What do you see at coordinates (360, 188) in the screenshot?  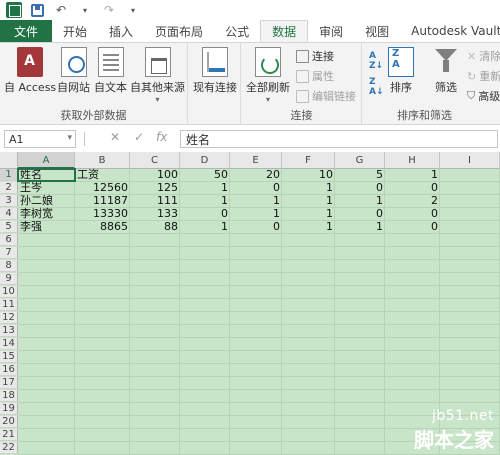 I see `cell-g2: 0` at bounding box center [360, 188].